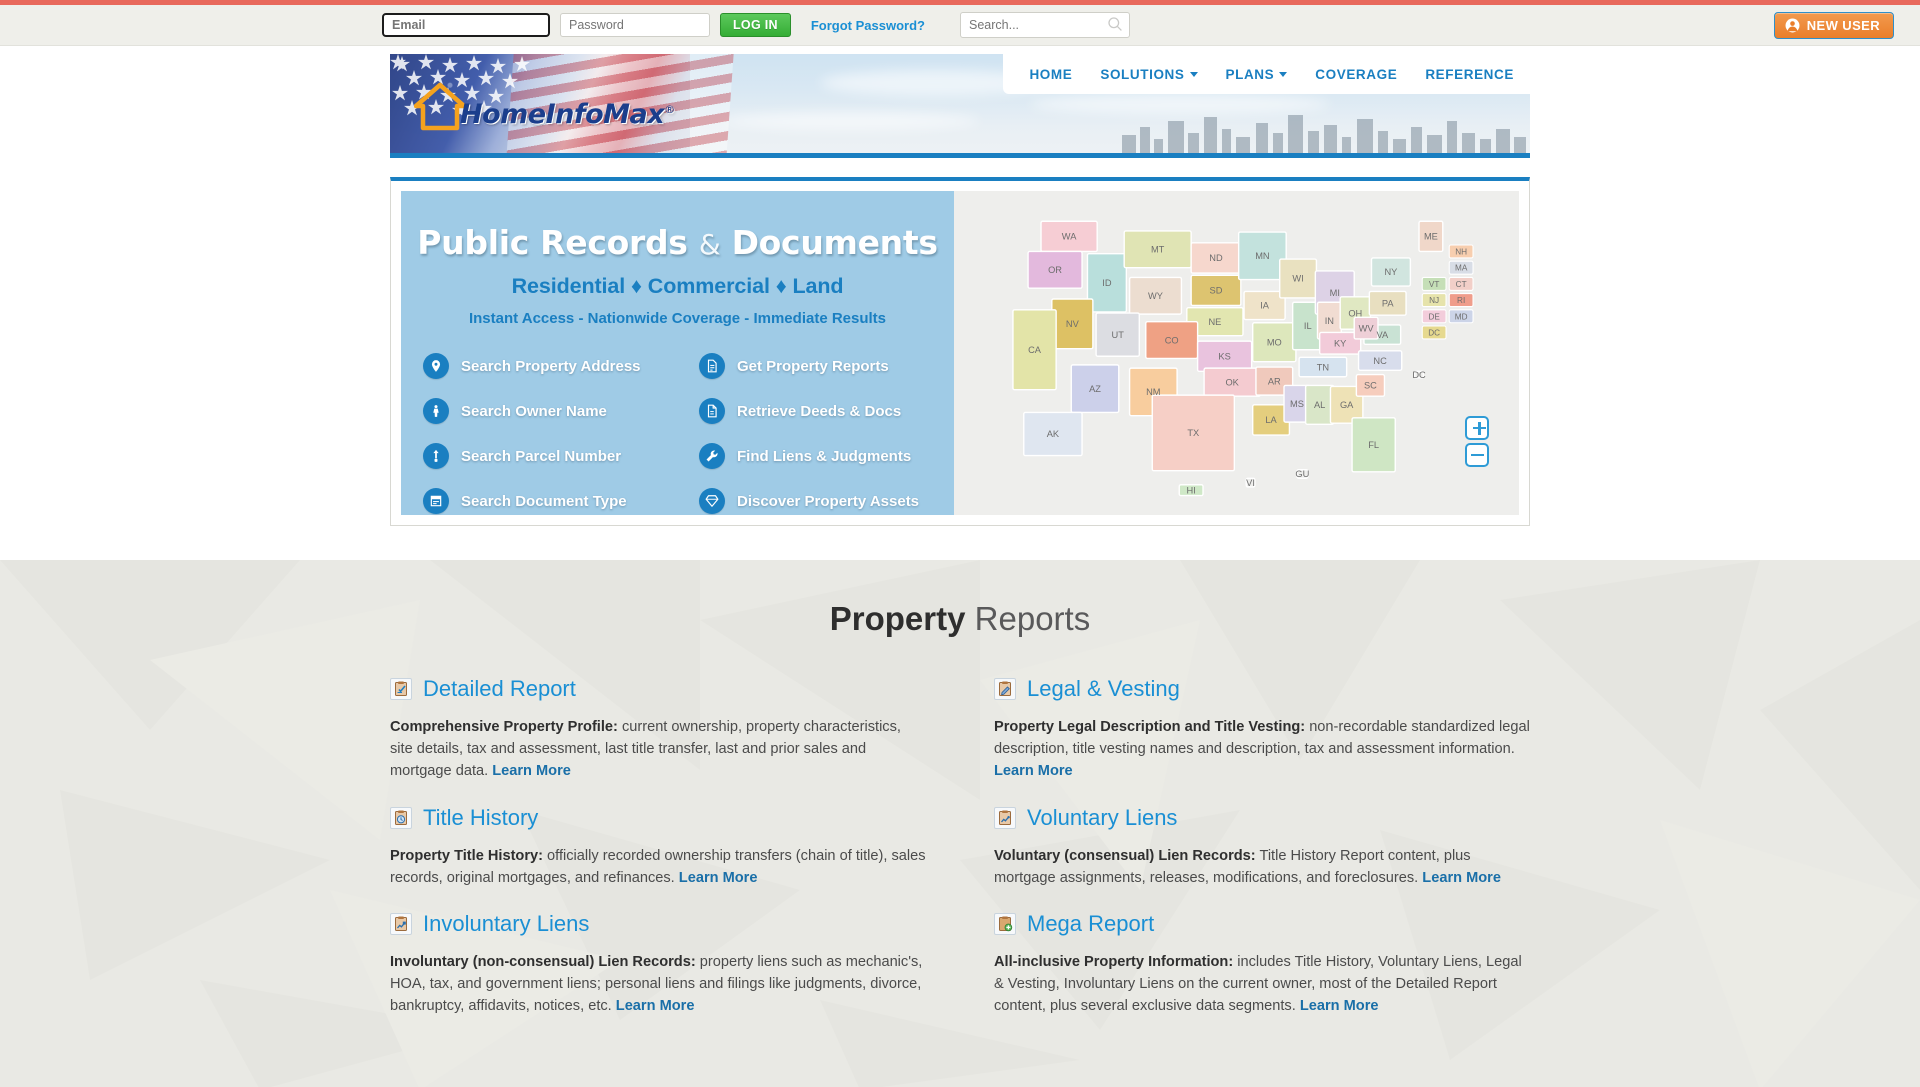 This screenshot has height=1087, width=1920. Describe the element at coordinates (635, 25) in the screenshot. I see `password-field` at that location.